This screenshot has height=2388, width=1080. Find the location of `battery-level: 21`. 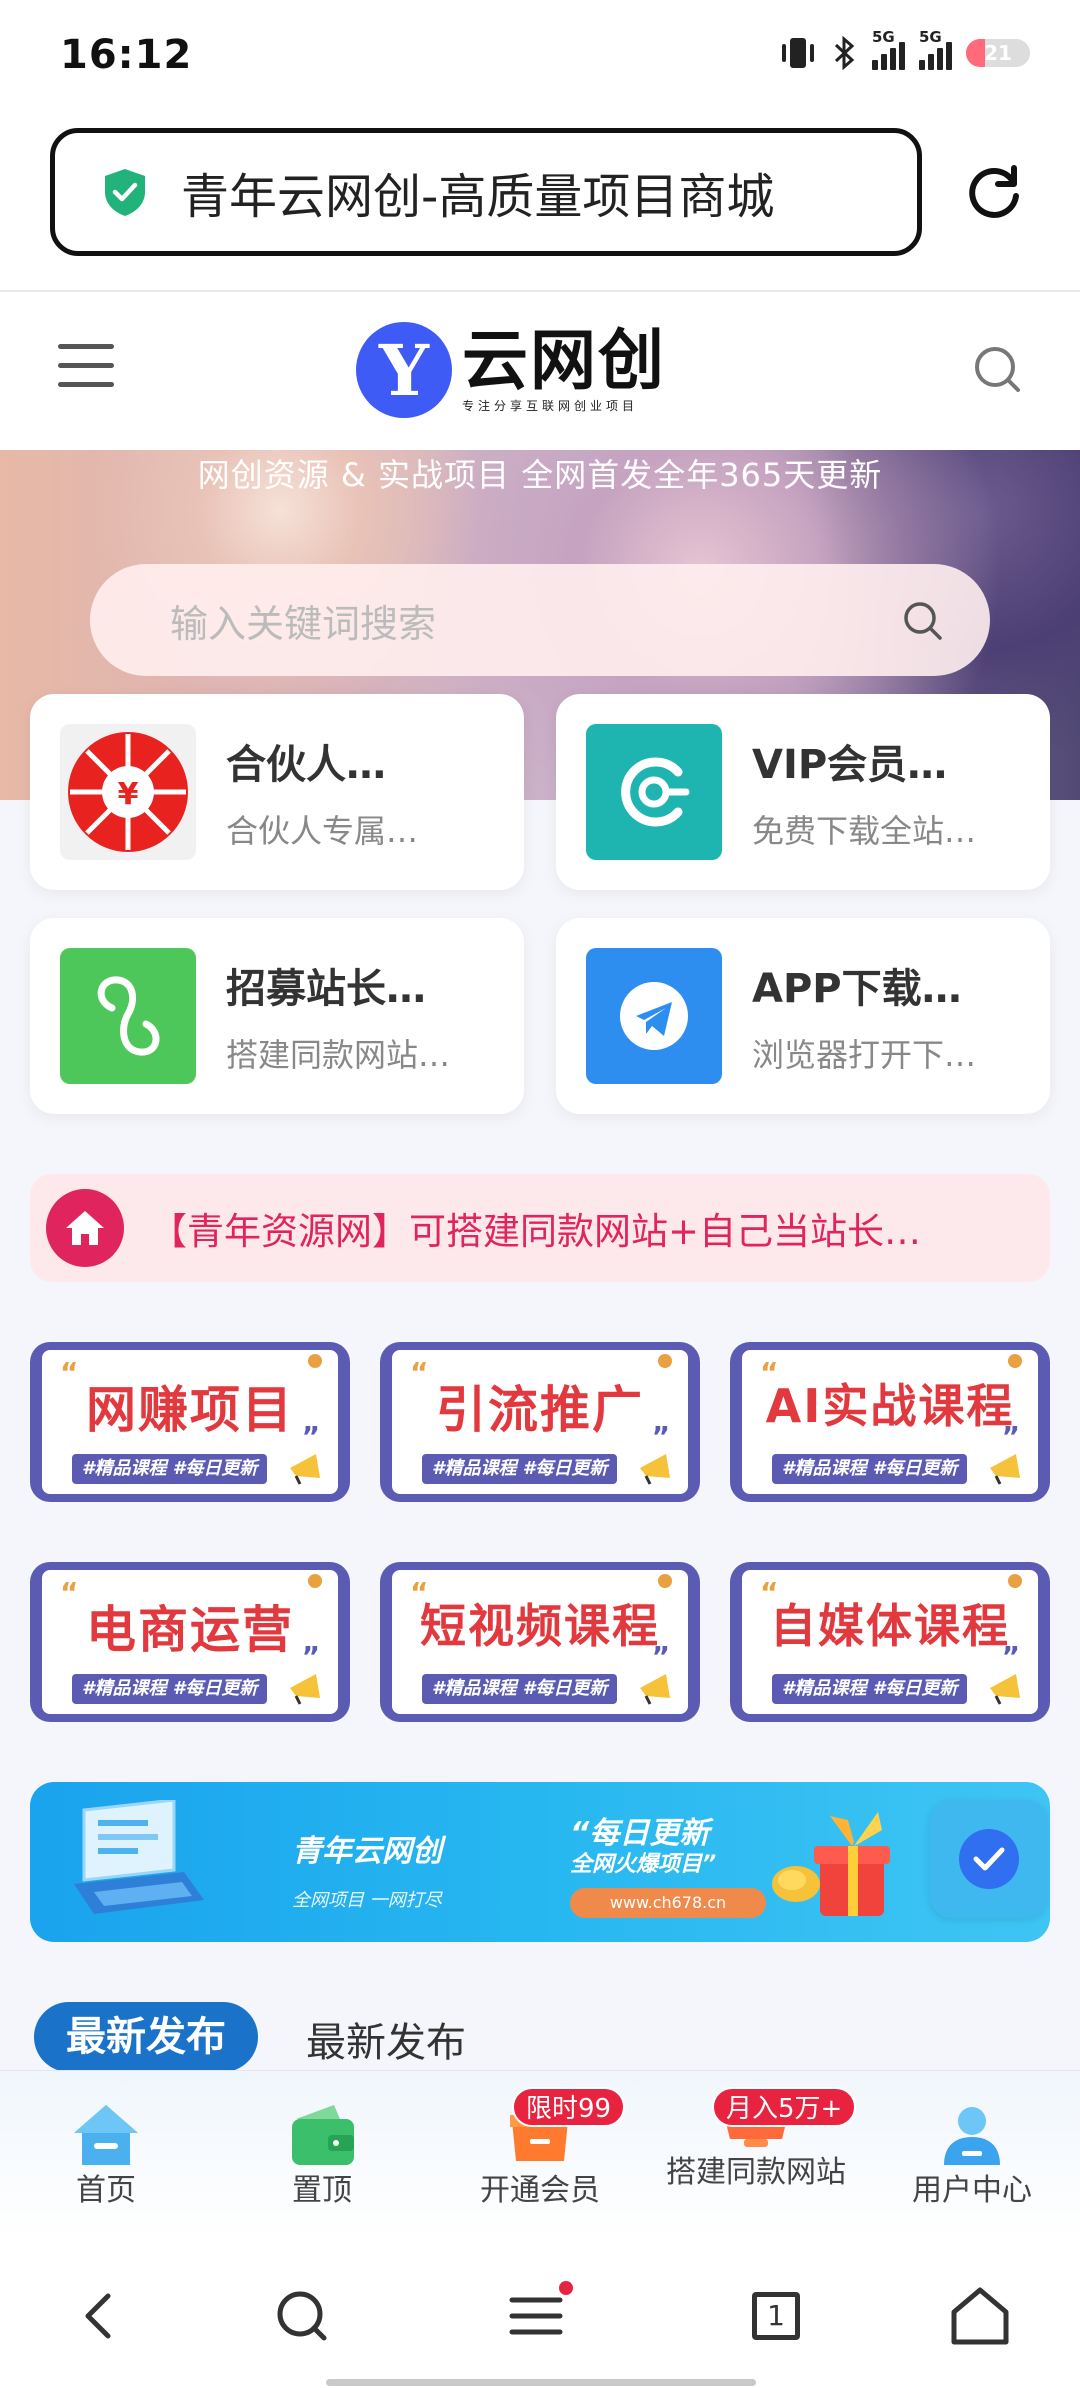

battery-level: 21 is located at coordinates (998, 53).